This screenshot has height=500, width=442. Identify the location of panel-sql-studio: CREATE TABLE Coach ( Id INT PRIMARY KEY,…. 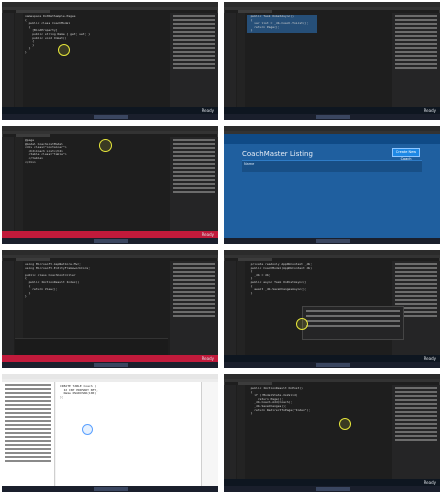
(110, 433).